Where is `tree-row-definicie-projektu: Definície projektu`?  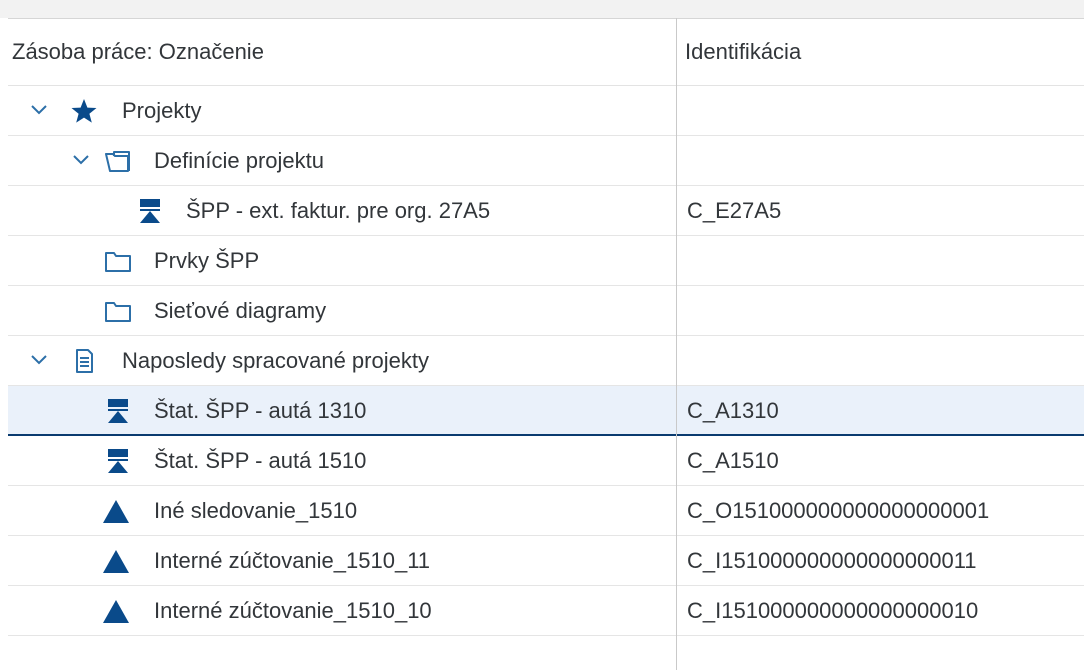 tree-row-definicie-projektu: Definície projektu is located at coordinates (546, 161).